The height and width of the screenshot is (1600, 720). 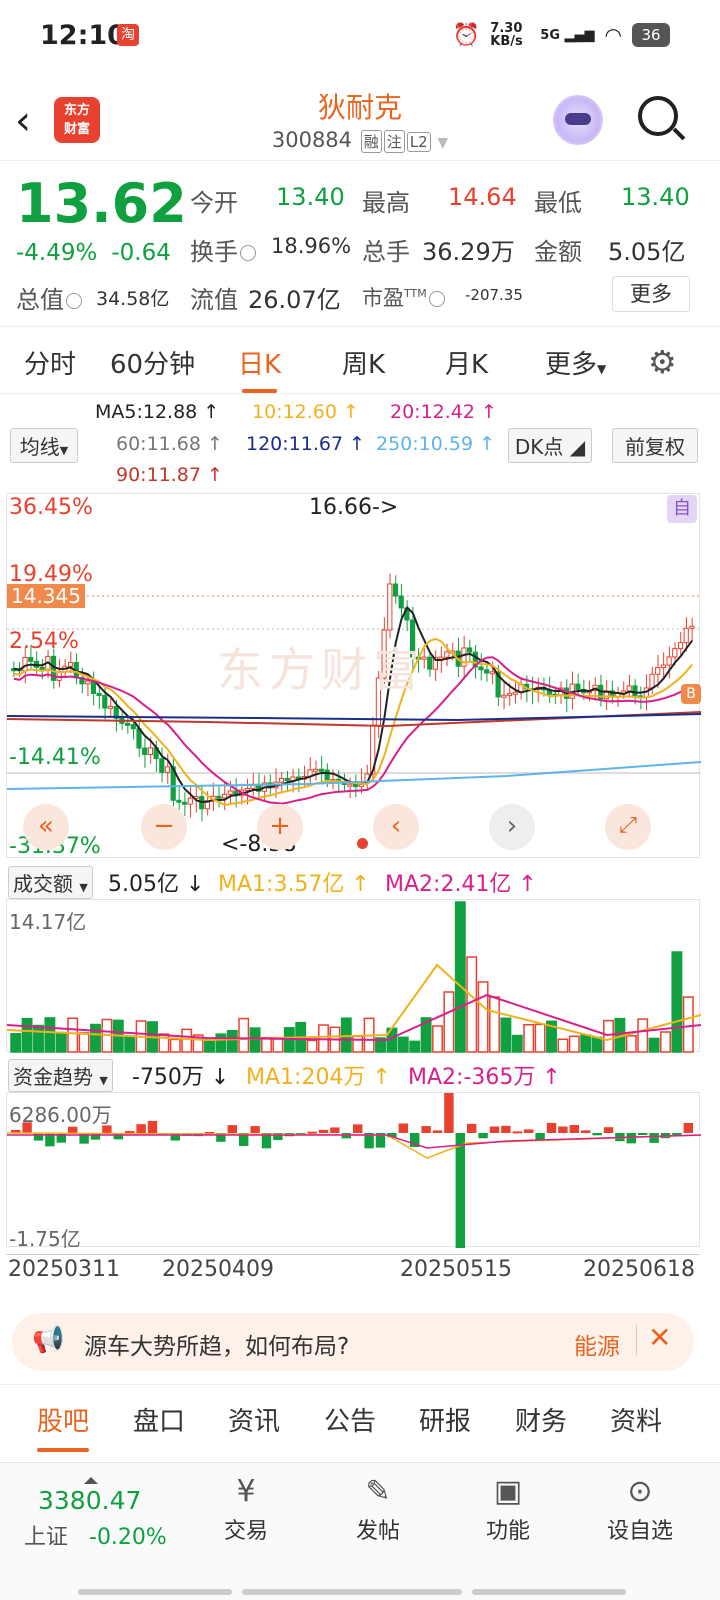 What do you see at coordinates (216, 1344) in the screenshot?
I see `news-text: 源车大势所趋，如何布局?` at bounding box center [216, 1344].